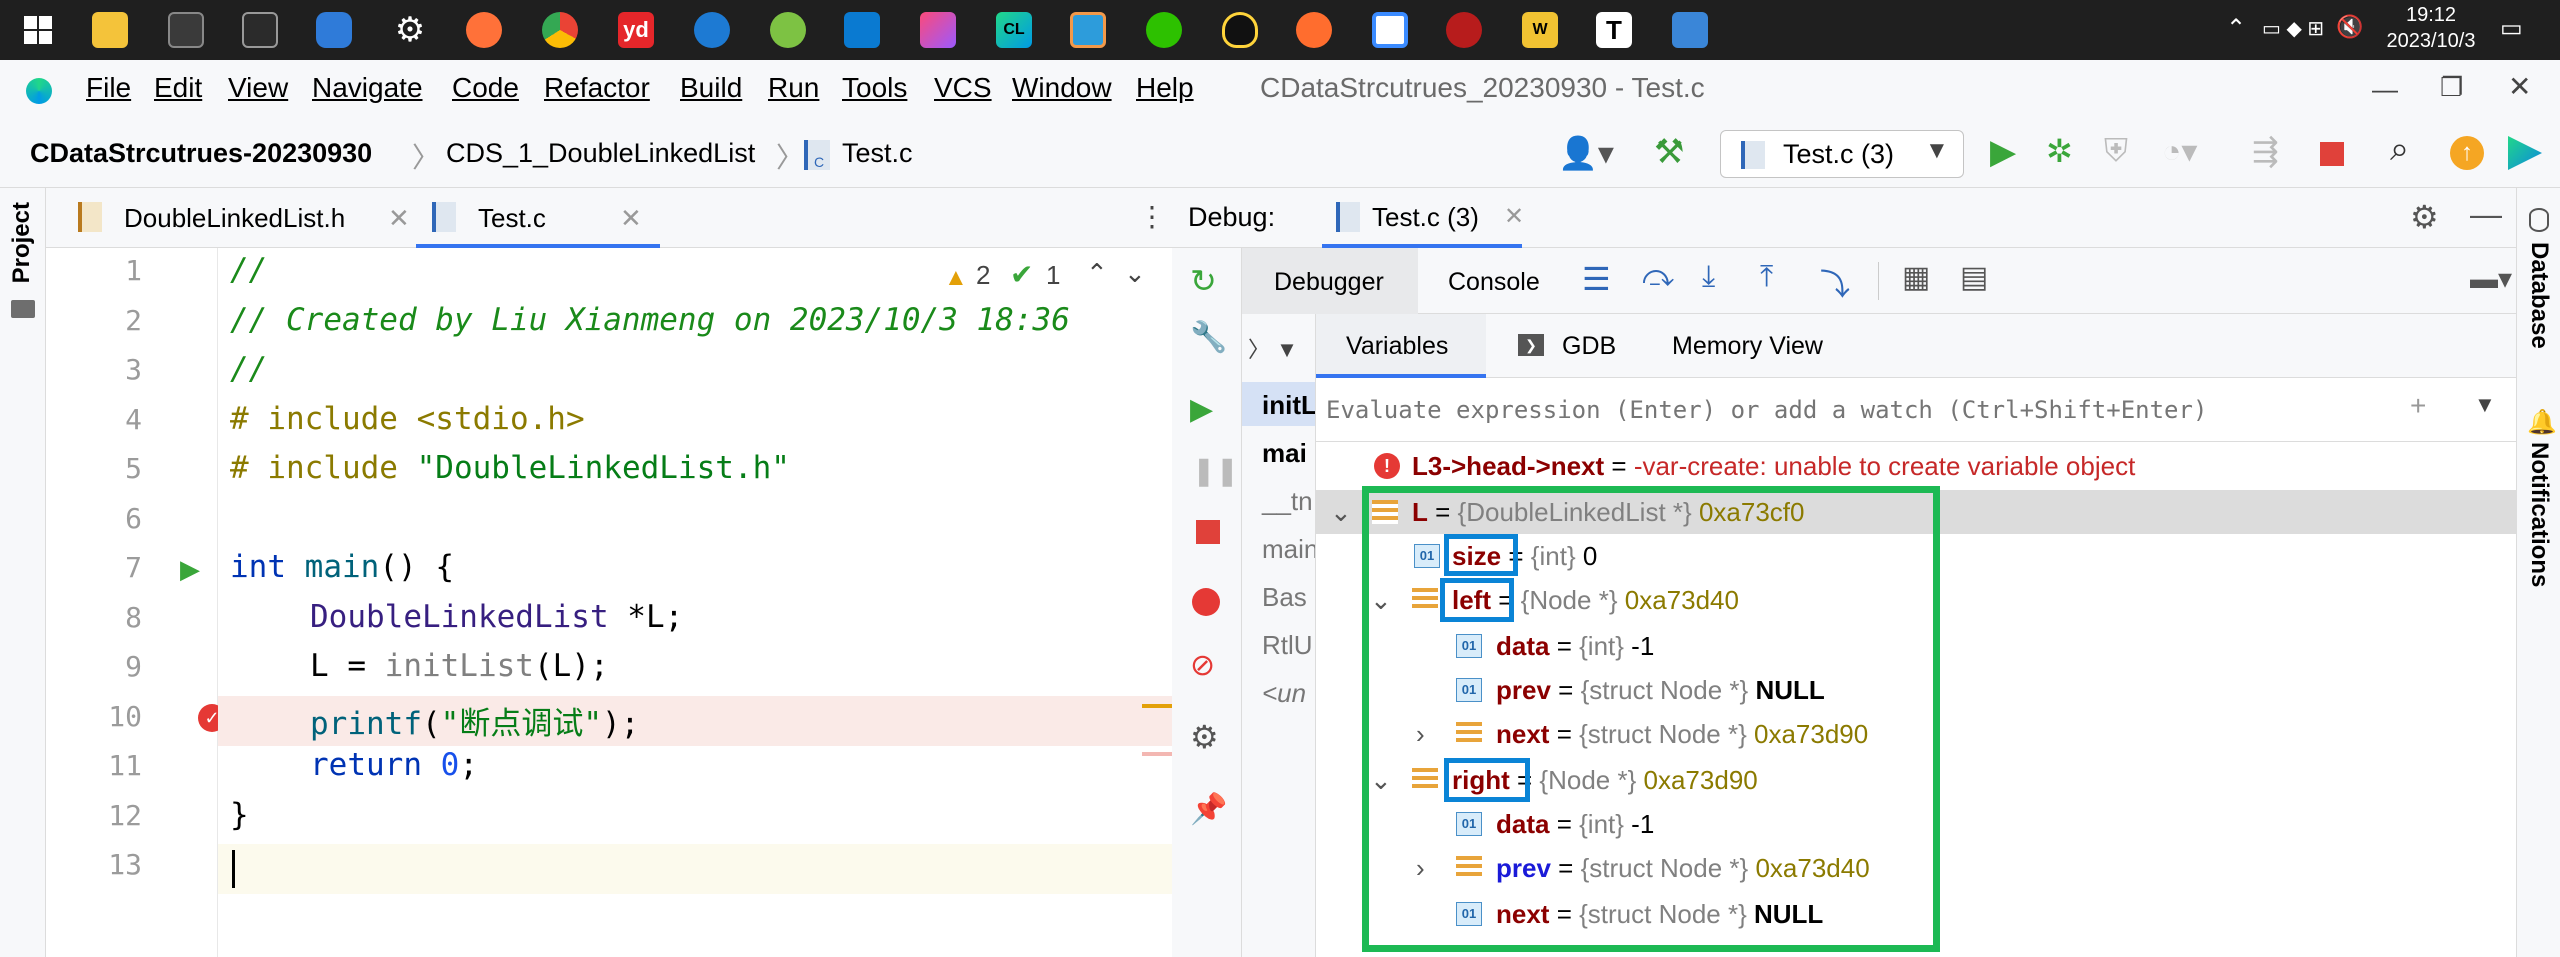 This screenshot has width=2560, height=957. I want to click on minimize-button: —, so click(2385, 89).